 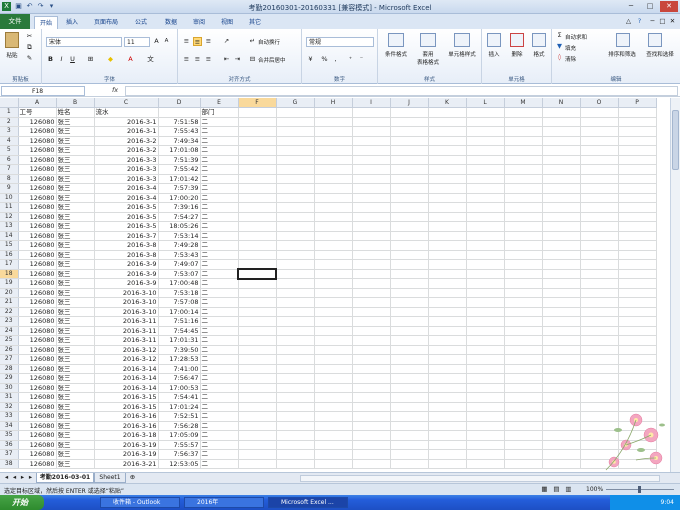 What do you see at coordinates (371, 103) in the screenshot?
I see `column-header: I` at bounding box center [371, 103].